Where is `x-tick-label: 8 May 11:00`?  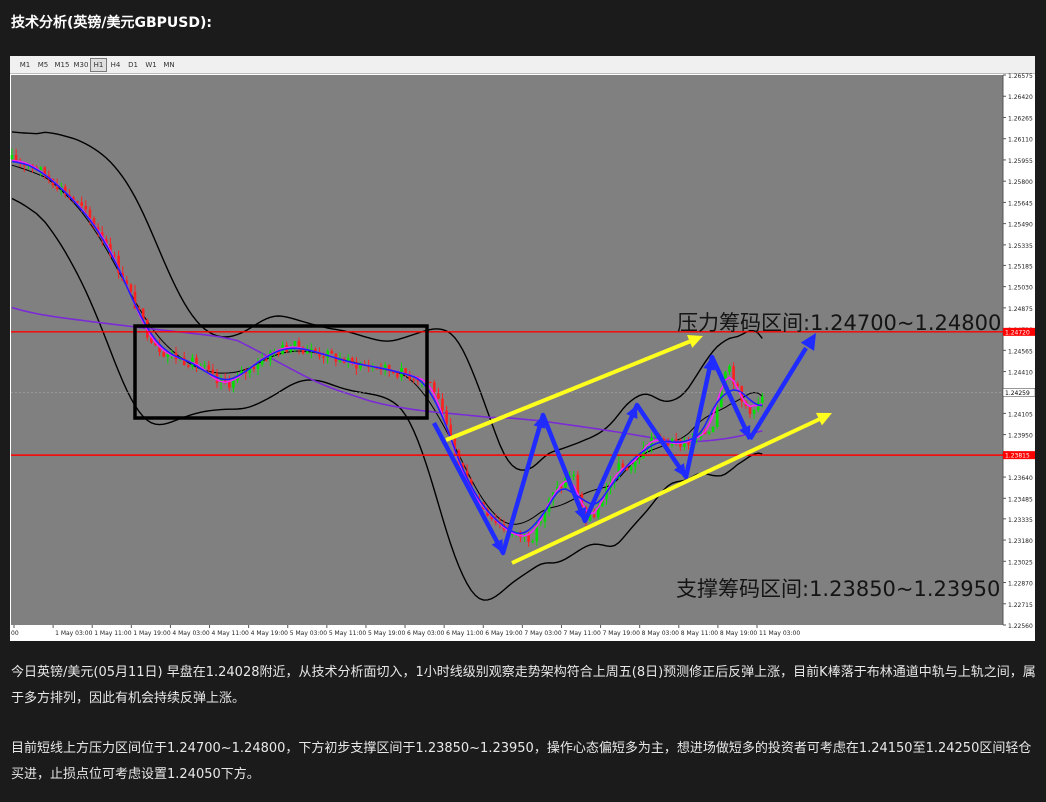 x-tick-label: 8 May 11:00 is located at coordinates (700, 633).